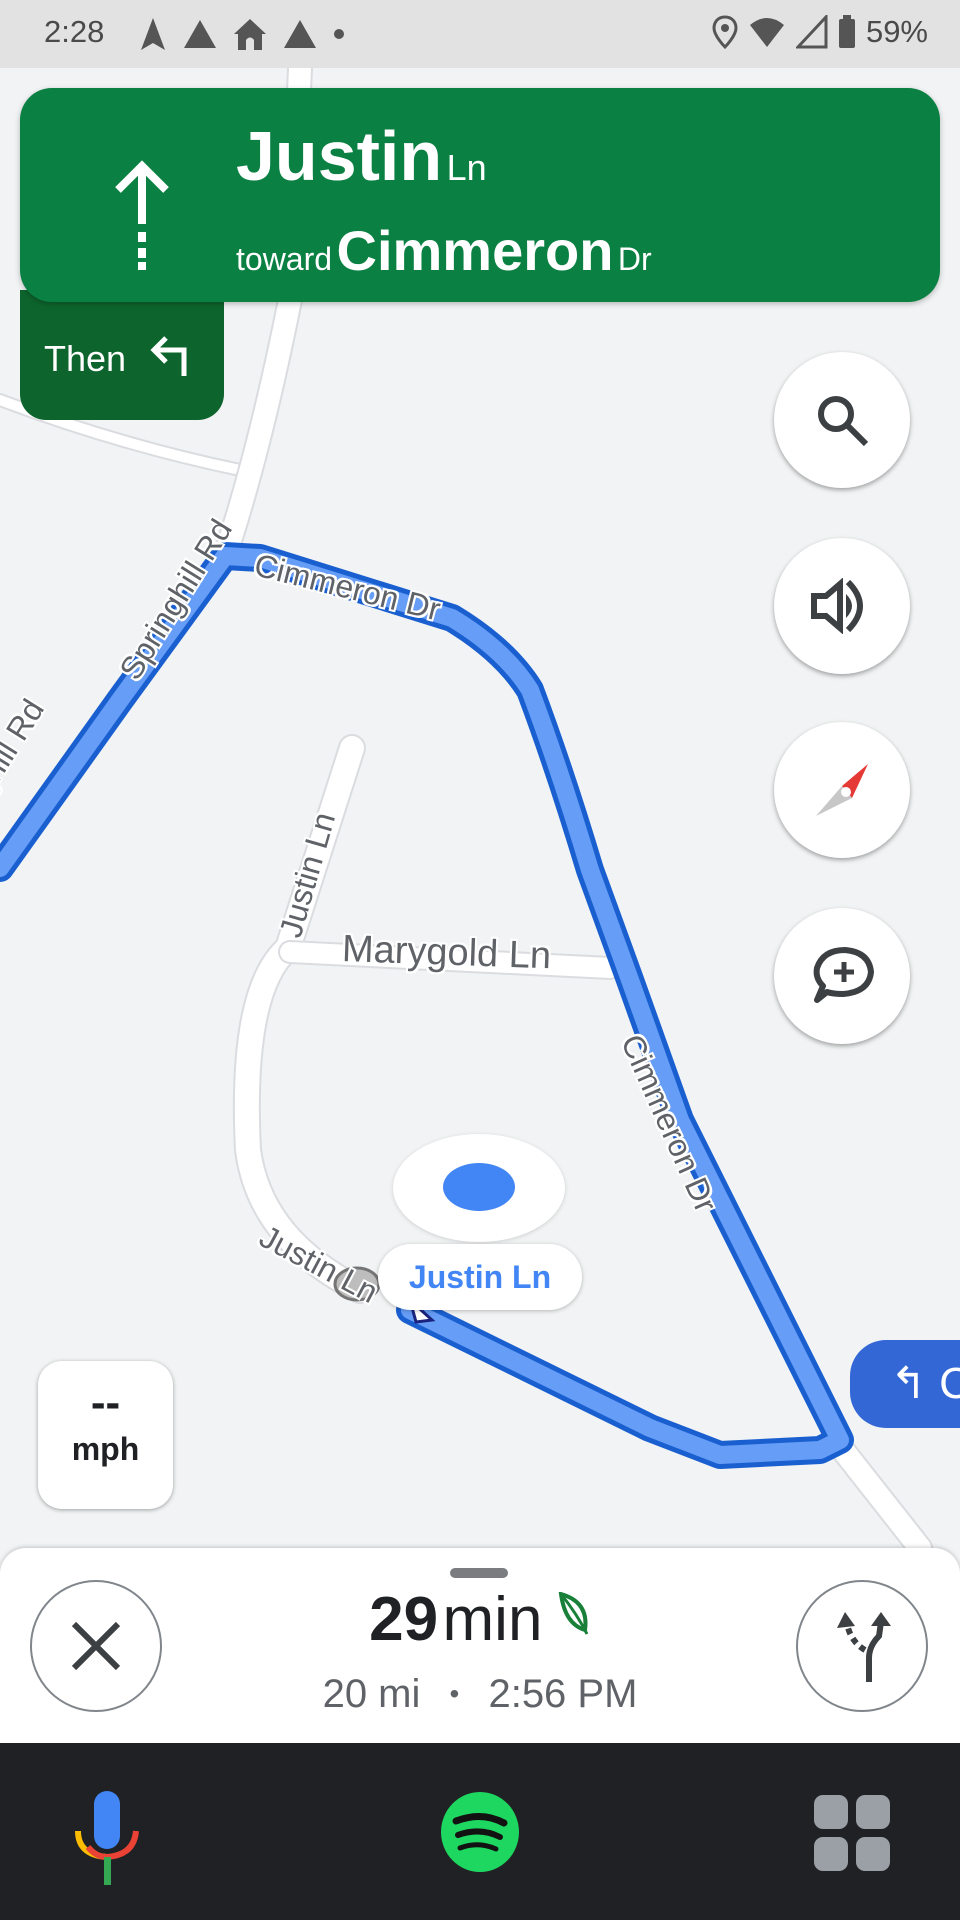 This screenshot has width=960, height=1920. I want to click on status-bar: 2:28 59%, so click(480, 34).